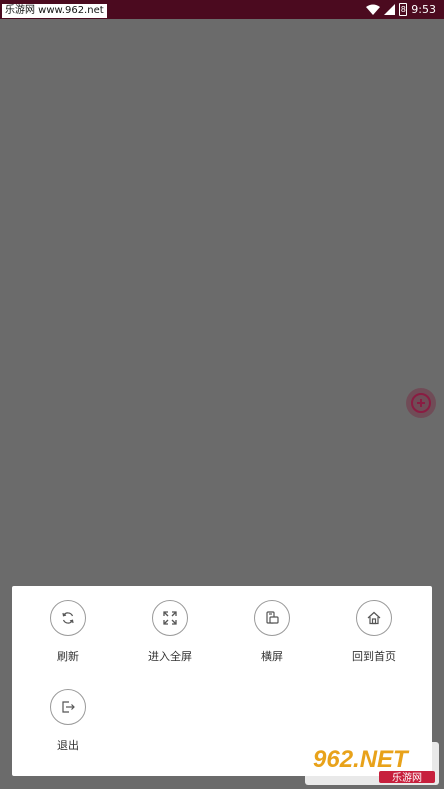  What do you see at coordinates (272, 618) in the screenshot?
I see `rotate-landscape-icon` at bounding box center [272, 618].